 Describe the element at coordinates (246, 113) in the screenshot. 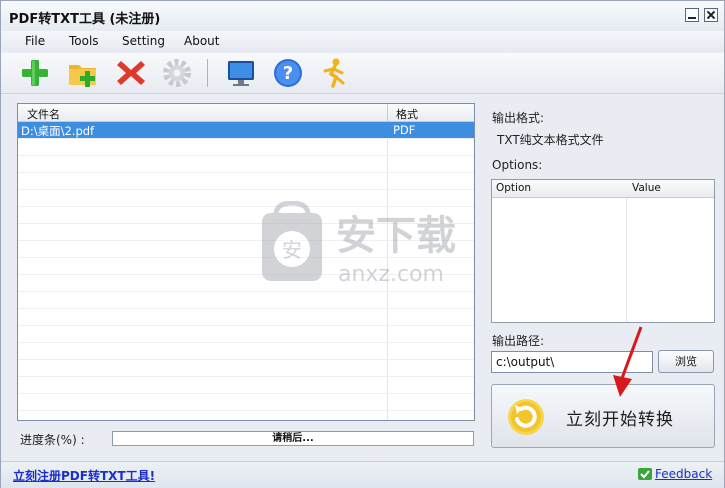

I see `file-list-header: 文件名 格式` at that location.